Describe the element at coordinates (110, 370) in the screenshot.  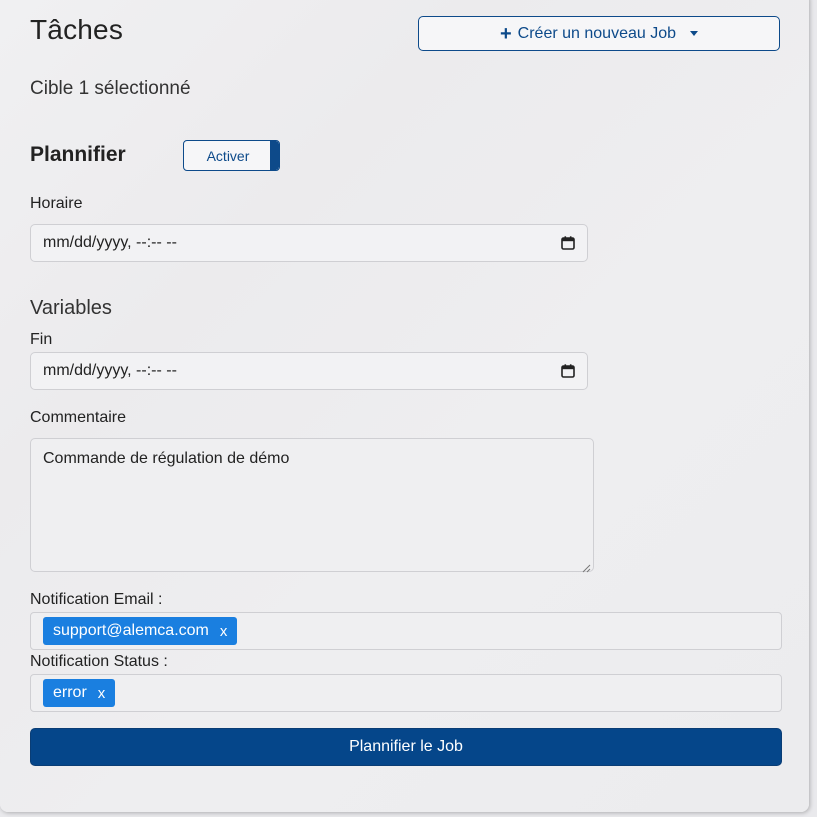
I see `fin-value: mm/dd/yyyy, --:-- --` at that location.